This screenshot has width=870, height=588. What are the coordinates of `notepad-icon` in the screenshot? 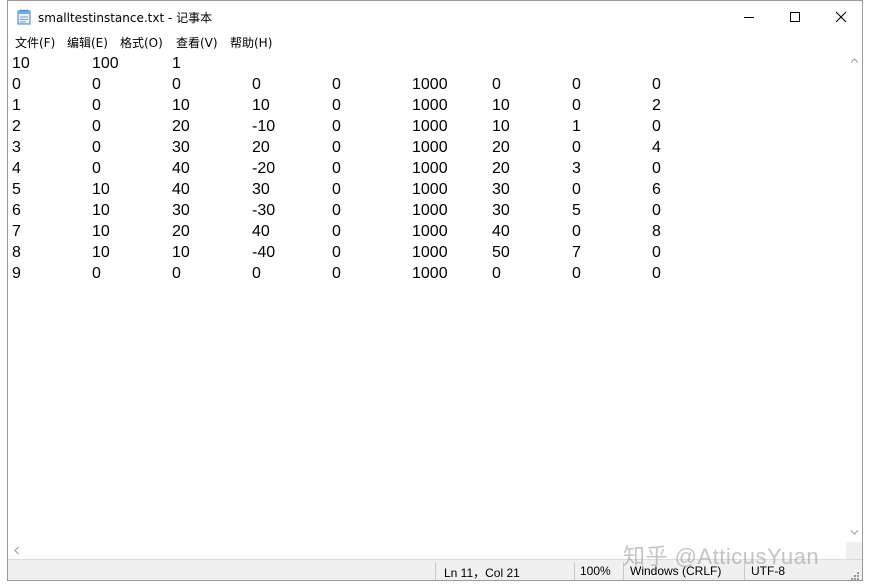 It's located at (24, 17).